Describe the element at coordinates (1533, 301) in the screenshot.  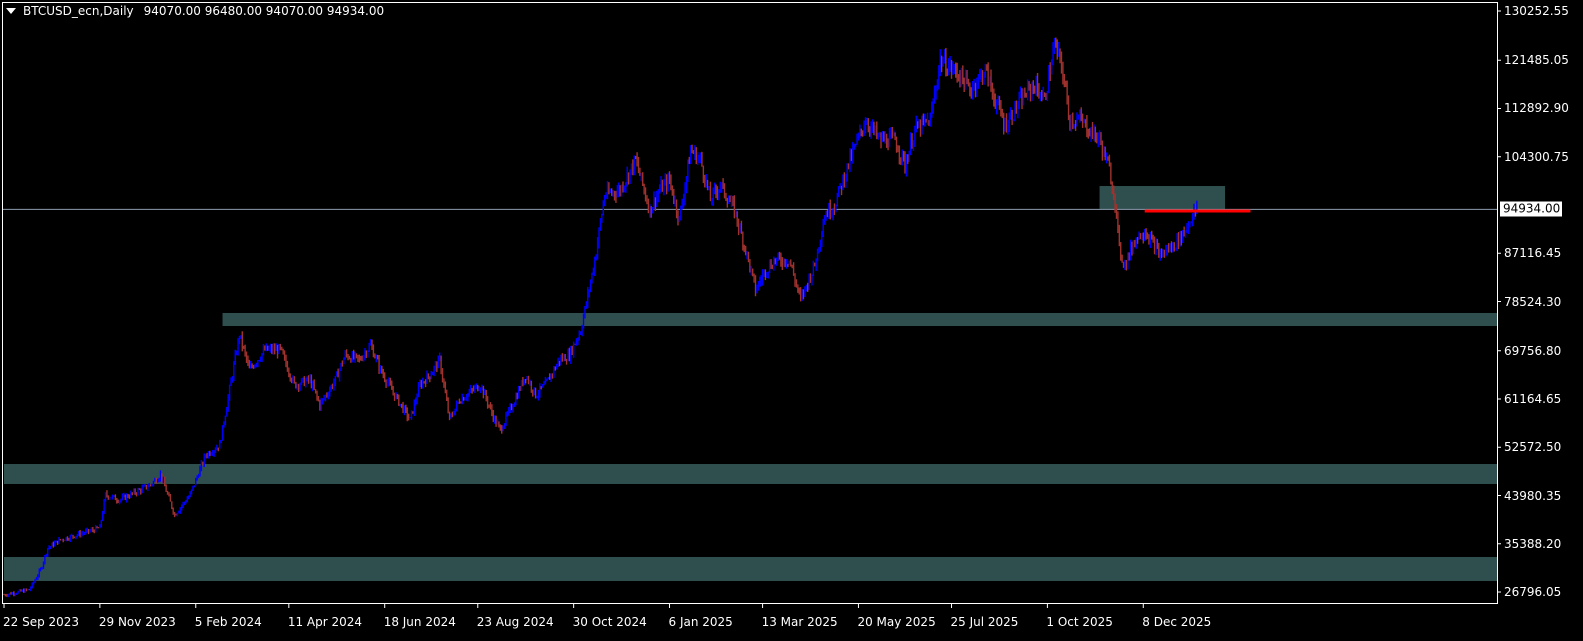
I see `price-tick-label: 78524.30` at that location.